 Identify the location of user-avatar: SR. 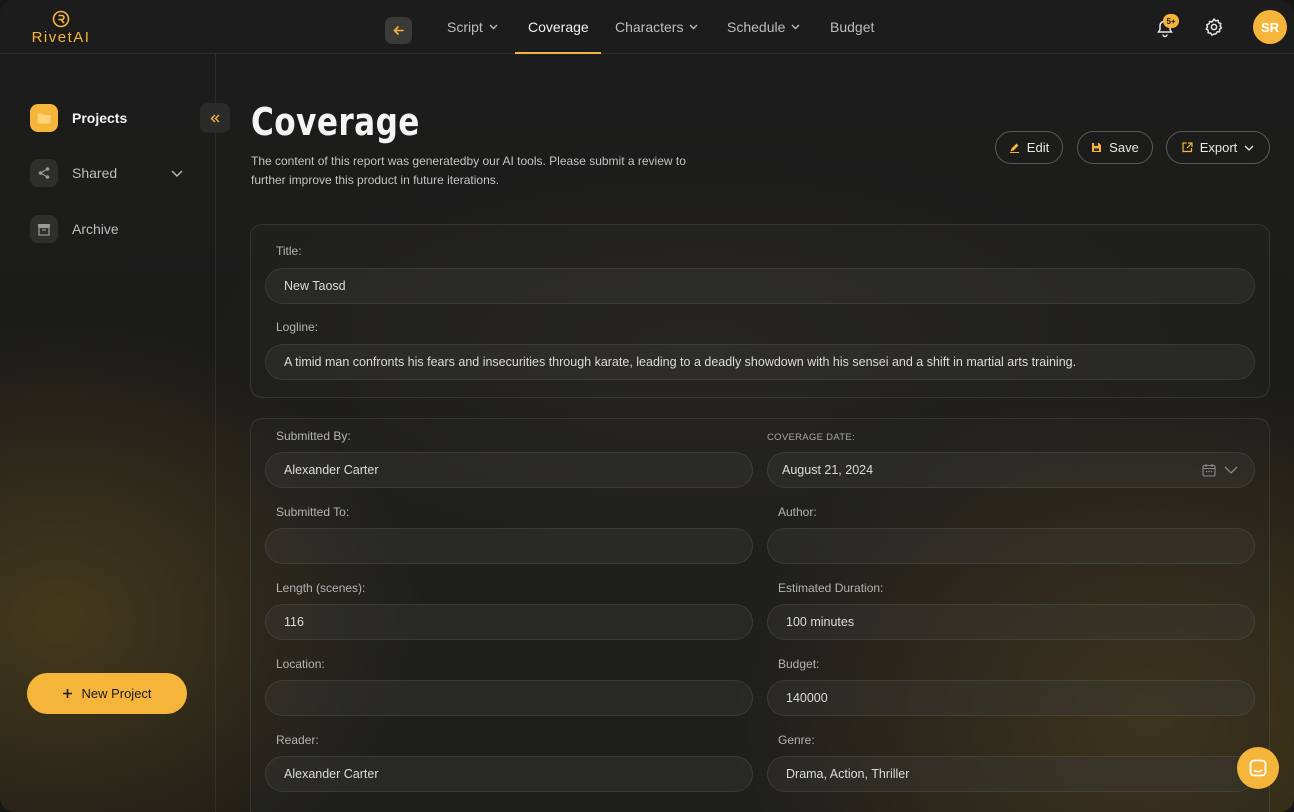
(1270, 27).